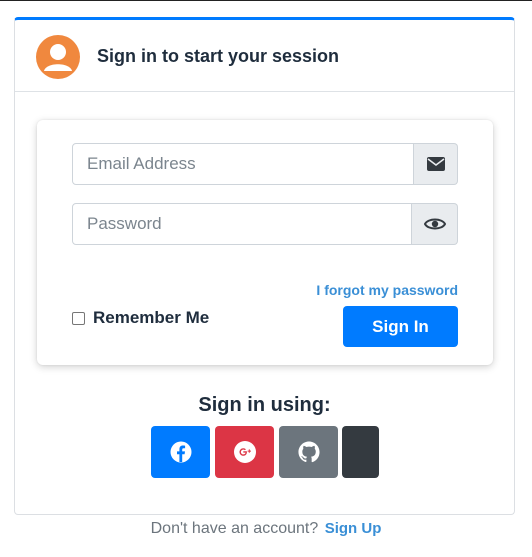 Image resolution: width=532 pixels, height=557 pixels. I want to click on remember-label: Remember Me, so click(151, 317).